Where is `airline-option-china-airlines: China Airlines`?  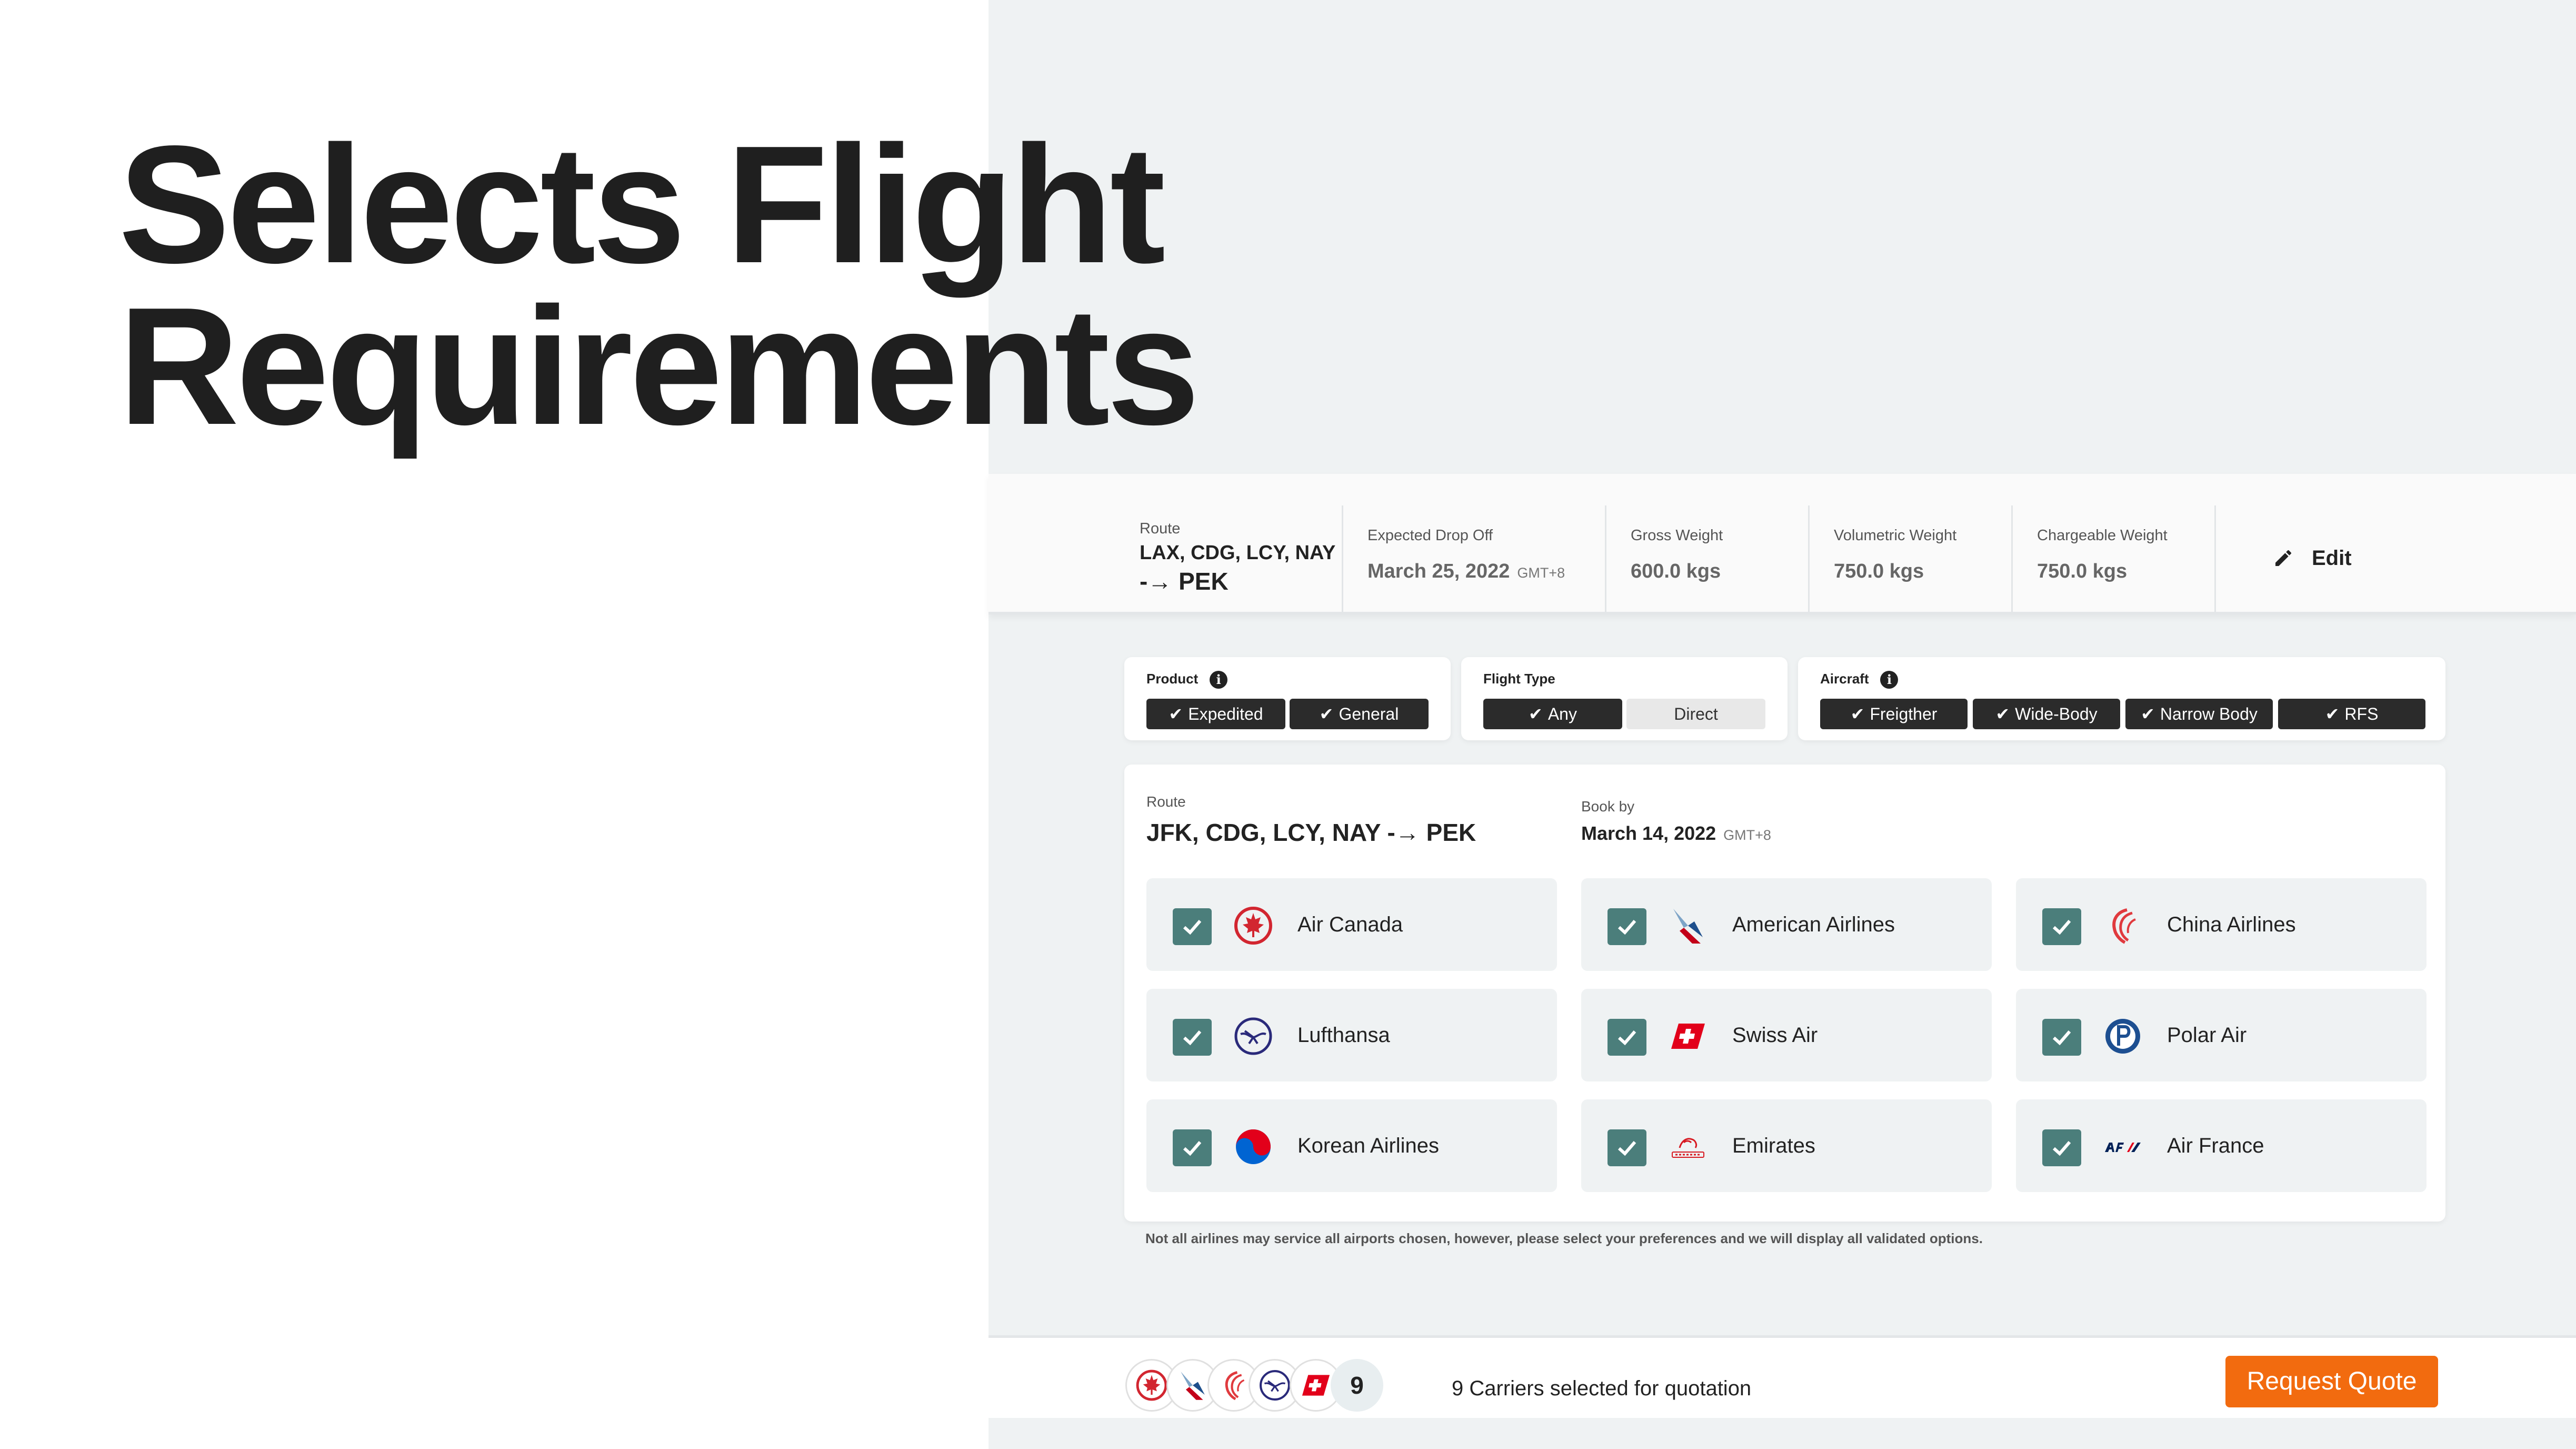 airline-option-china-airlines: China Airlines is located at coordinates (2222, 924).